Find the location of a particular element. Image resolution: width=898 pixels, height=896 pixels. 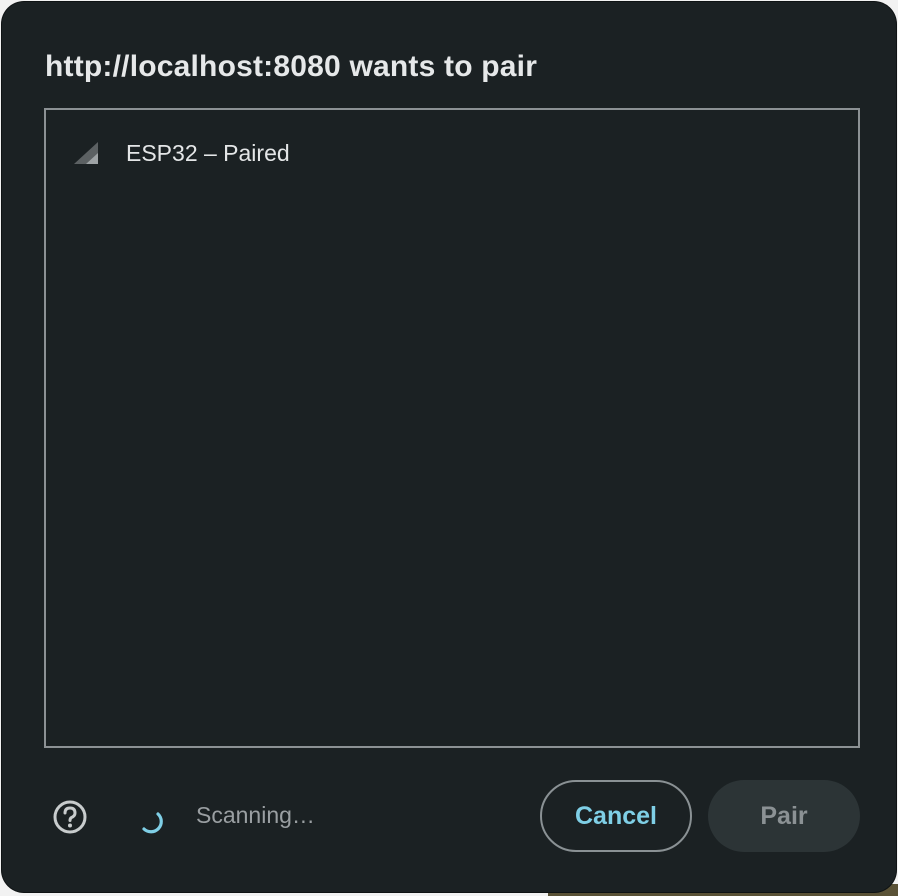

dialog-footer: Scanning… Cancel Pair is located at coordinates (449, 816).